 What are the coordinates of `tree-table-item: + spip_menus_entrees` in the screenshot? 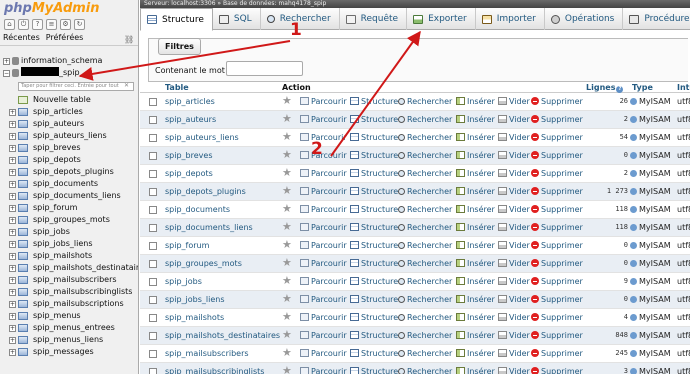 It's located at (69, 328).